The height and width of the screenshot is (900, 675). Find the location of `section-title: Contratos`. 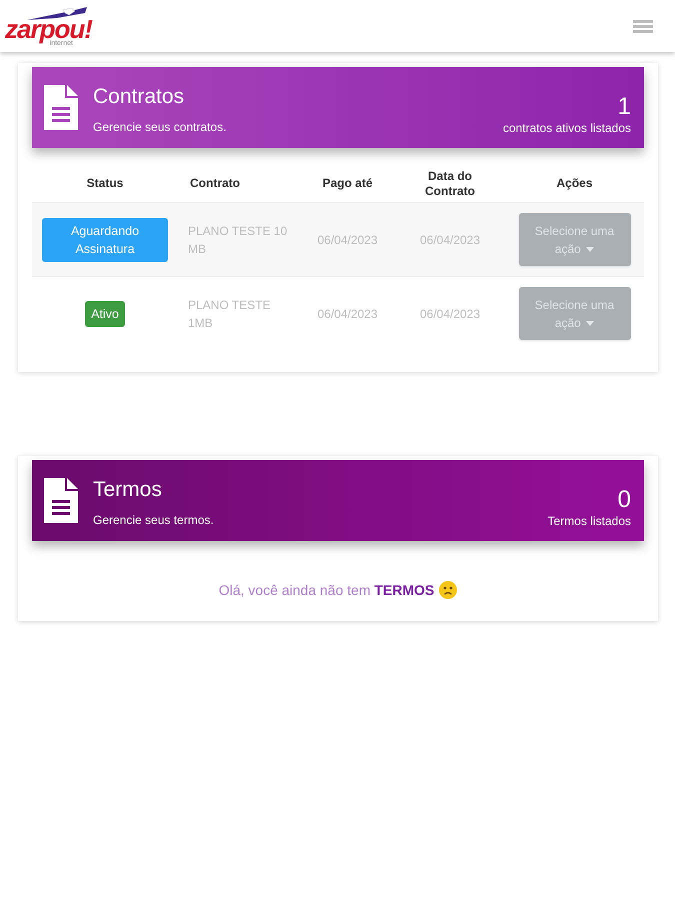

section-title: Contratos is located at coordinates (139, 97).